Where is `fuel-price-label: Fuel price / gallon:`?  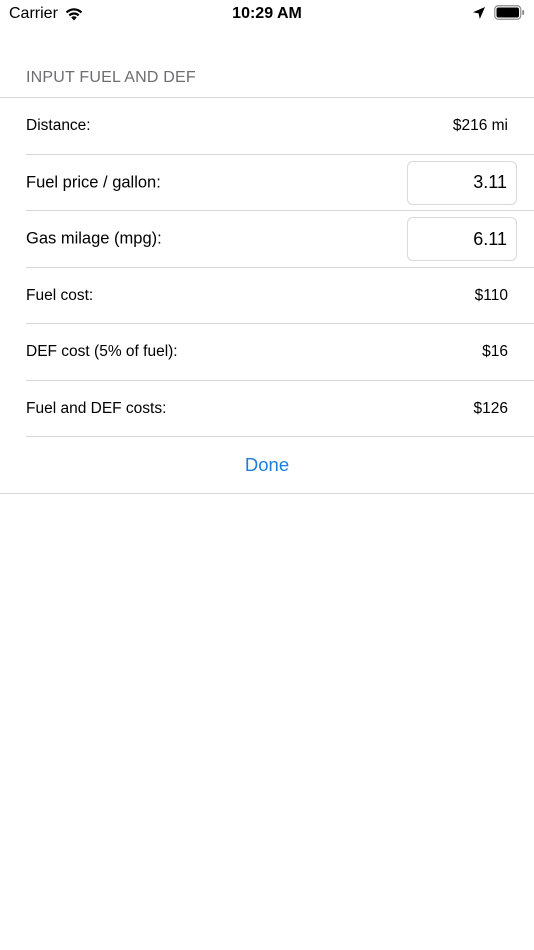
fuel-price-label: Fuel price / gallon: is located at coordinates (93, 182).